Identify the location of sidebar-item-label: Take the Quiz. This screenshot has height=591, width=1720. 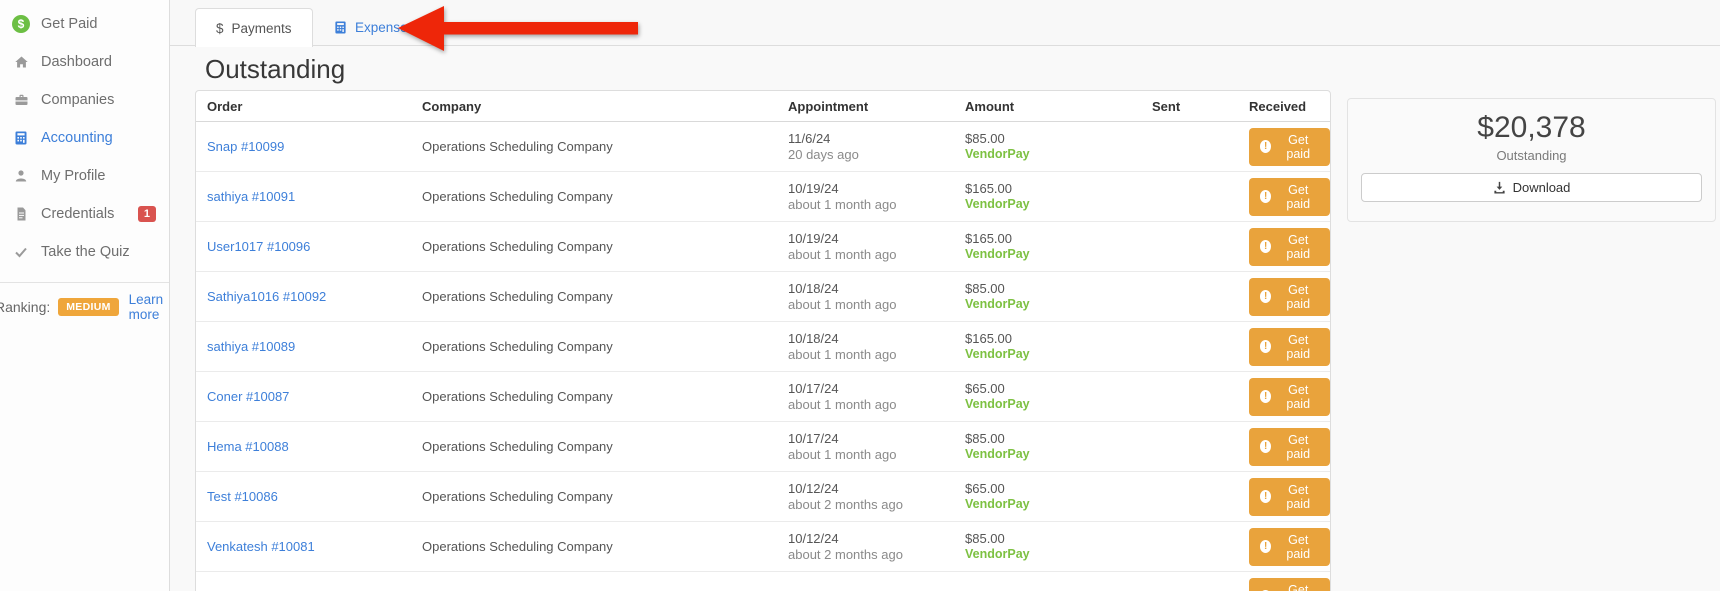
(85, 252).